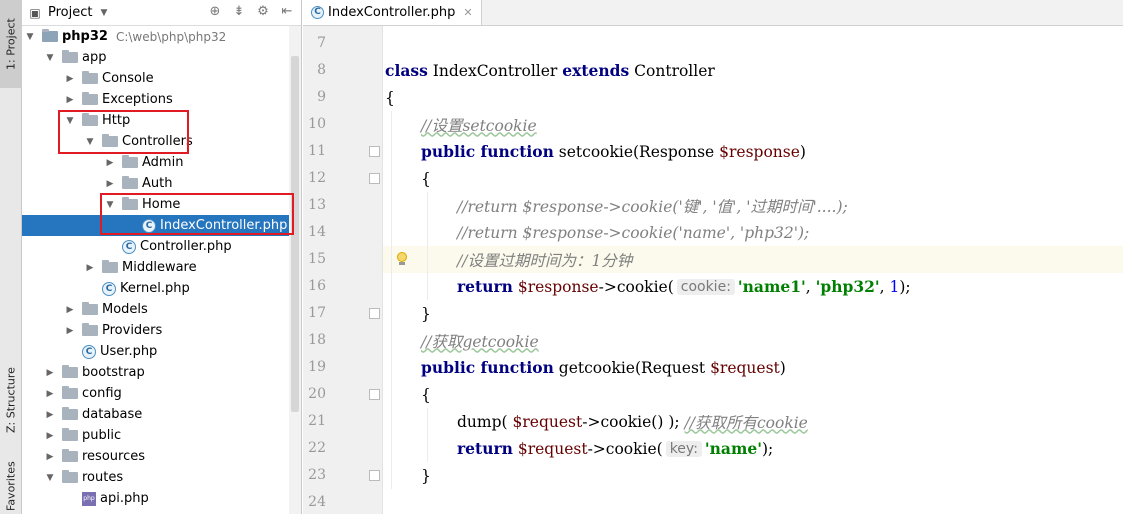 The height and width of the screenshot is (516, 1123). What do you see at coordinates (156, 372) in the screenshot?
I see `tree-item-bootstrap: ▶ bootstrap` at bounding box center [156, 372].